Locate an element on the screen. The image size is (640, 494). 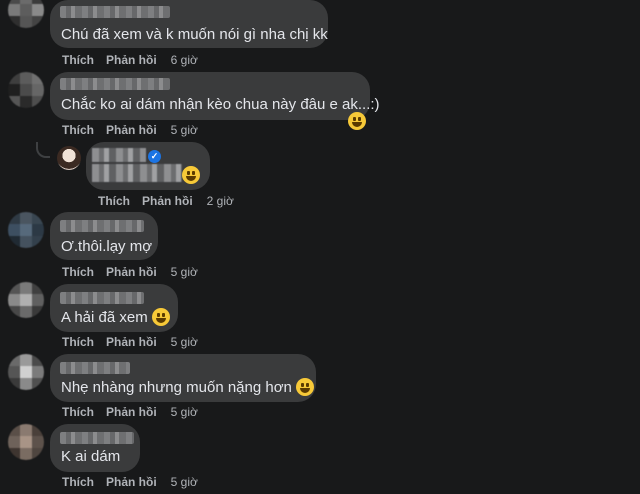
comment-bubble: A hải đã xem is located at coordinates (114, 308).